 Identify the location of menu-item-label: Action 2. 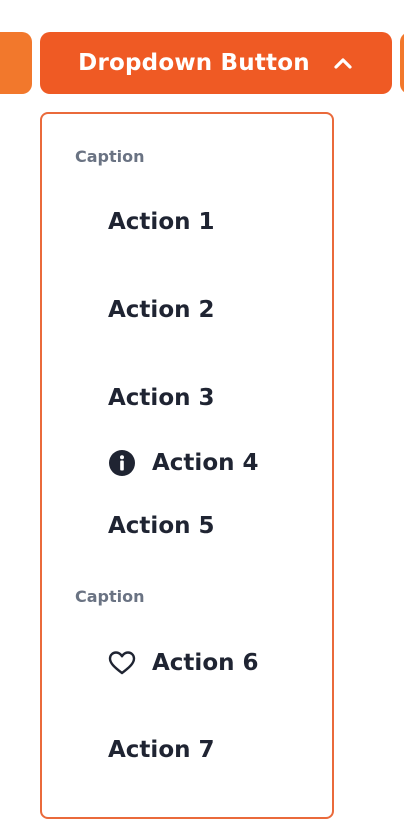
(161, 310).